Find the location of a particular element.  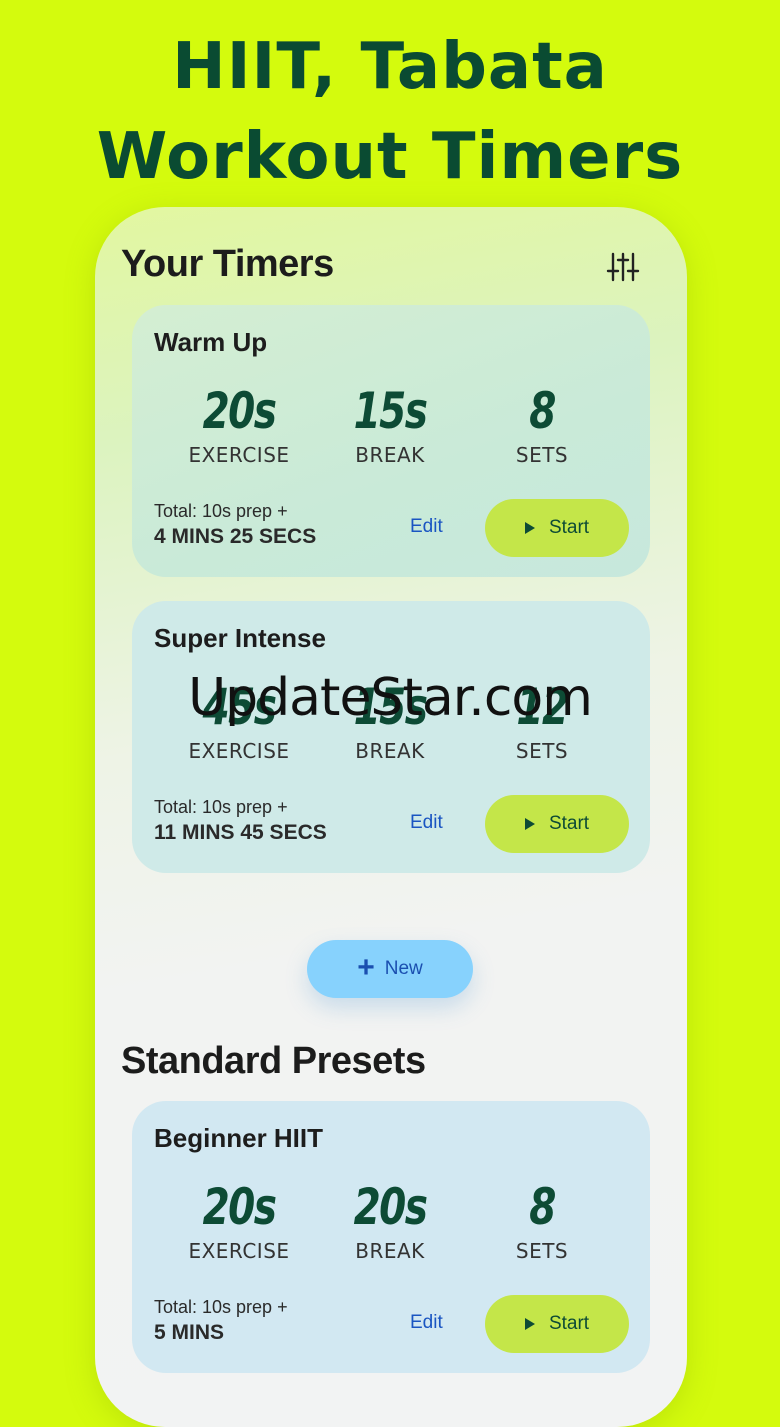

headline-line-2: Workout Timers is located at coordinates (390, 157).